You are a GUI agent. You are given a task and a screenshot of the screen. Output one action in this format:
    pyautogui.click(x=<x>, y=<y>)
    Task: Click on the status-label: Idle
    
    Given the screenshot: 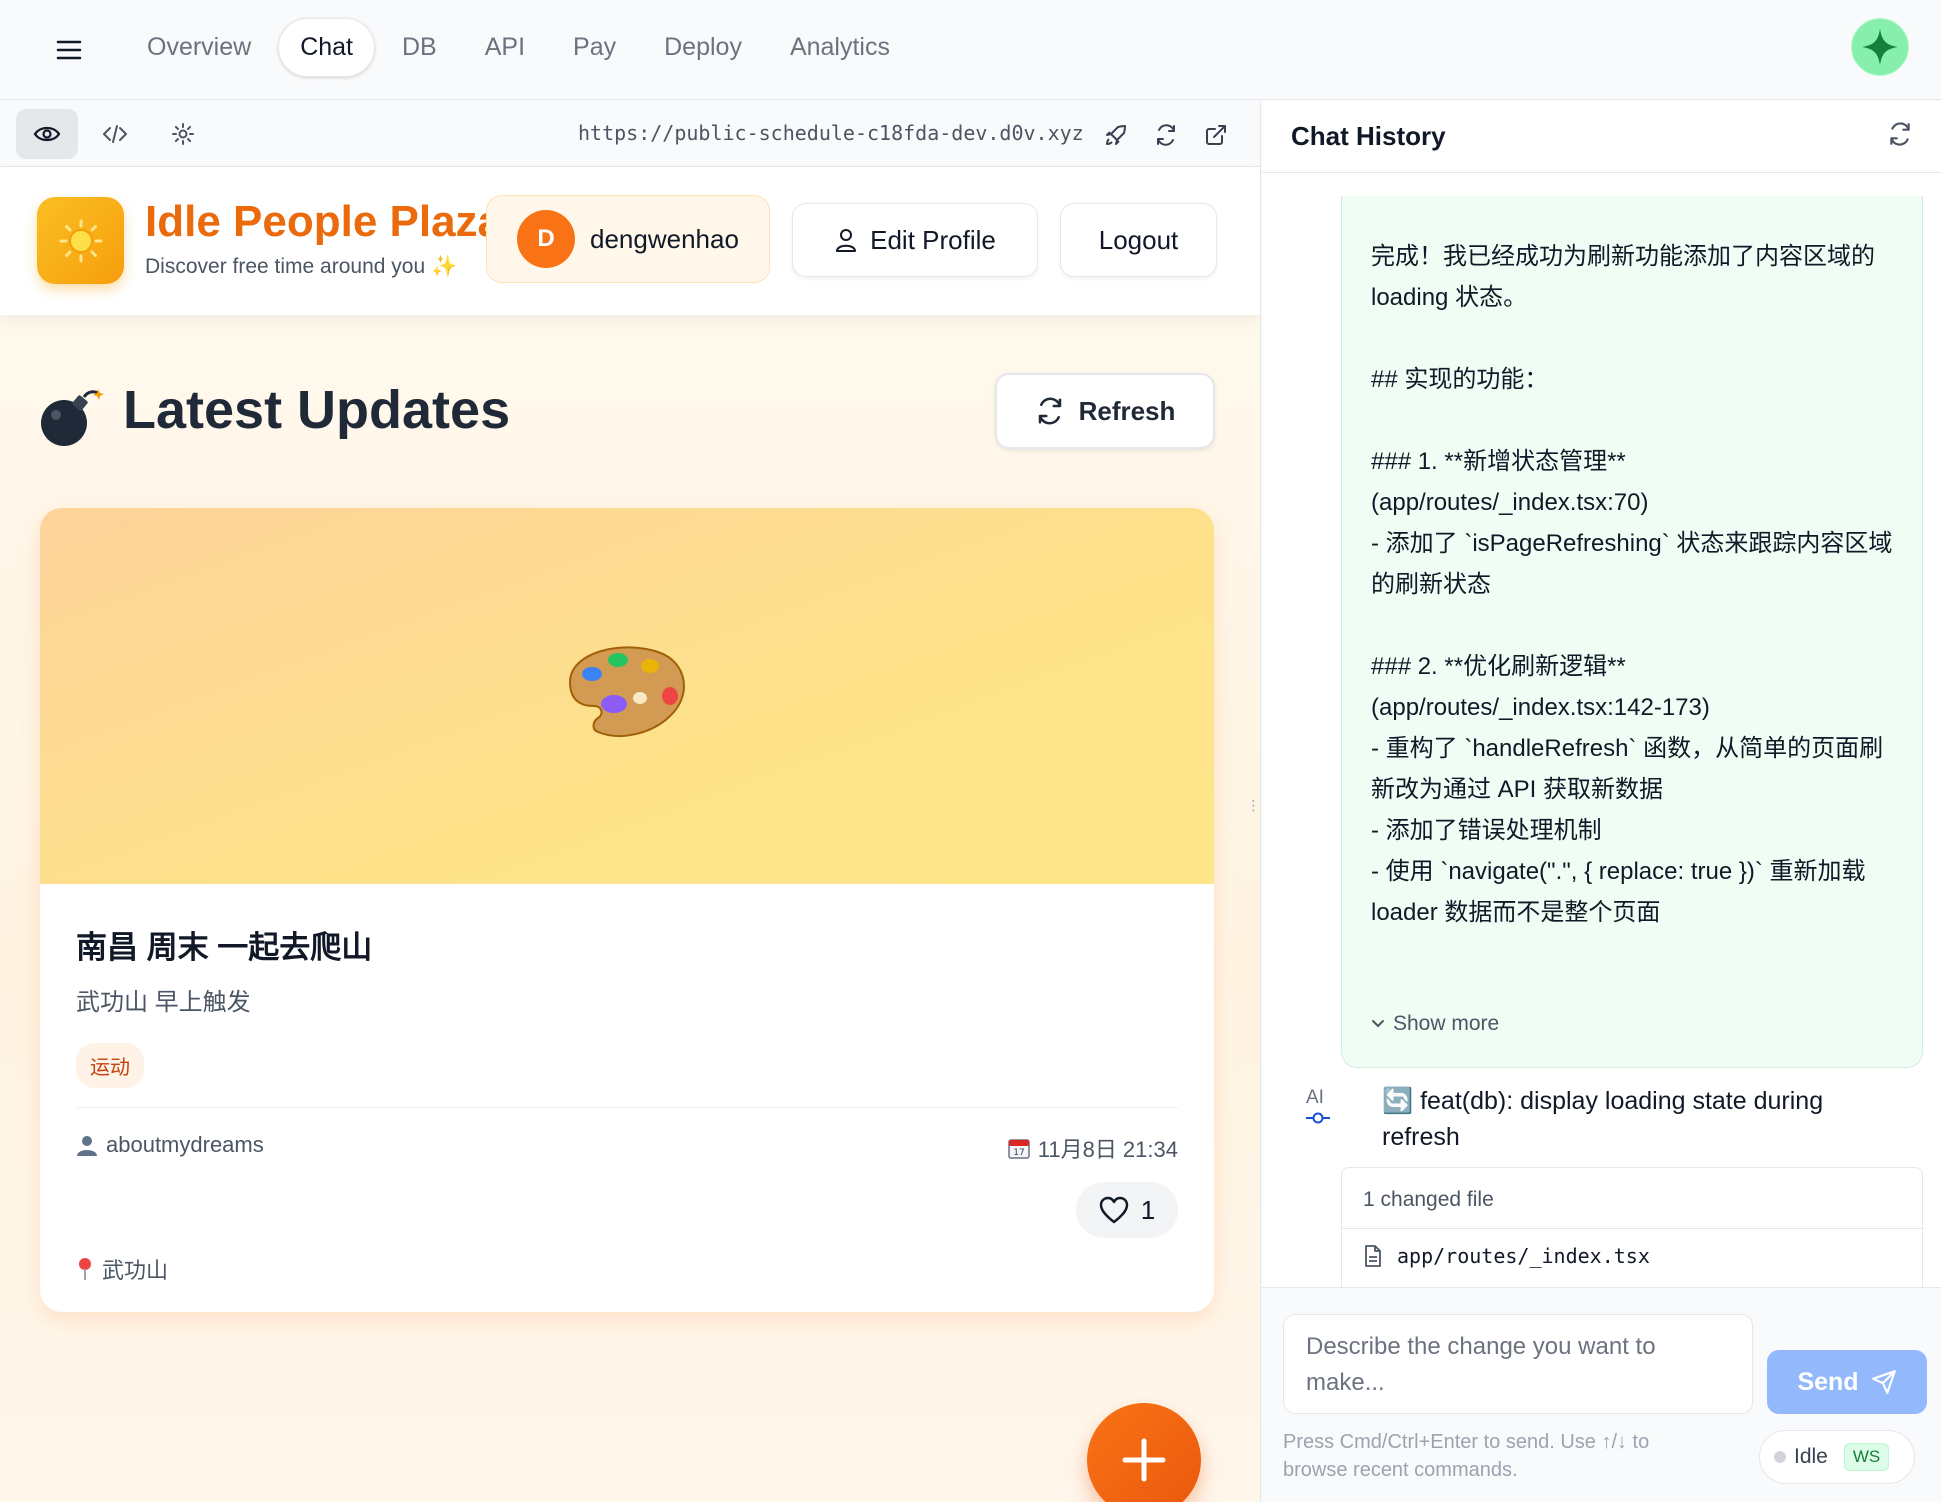 What is the action you would take?
    pyautogui.click(x=1811, y=1456)
    